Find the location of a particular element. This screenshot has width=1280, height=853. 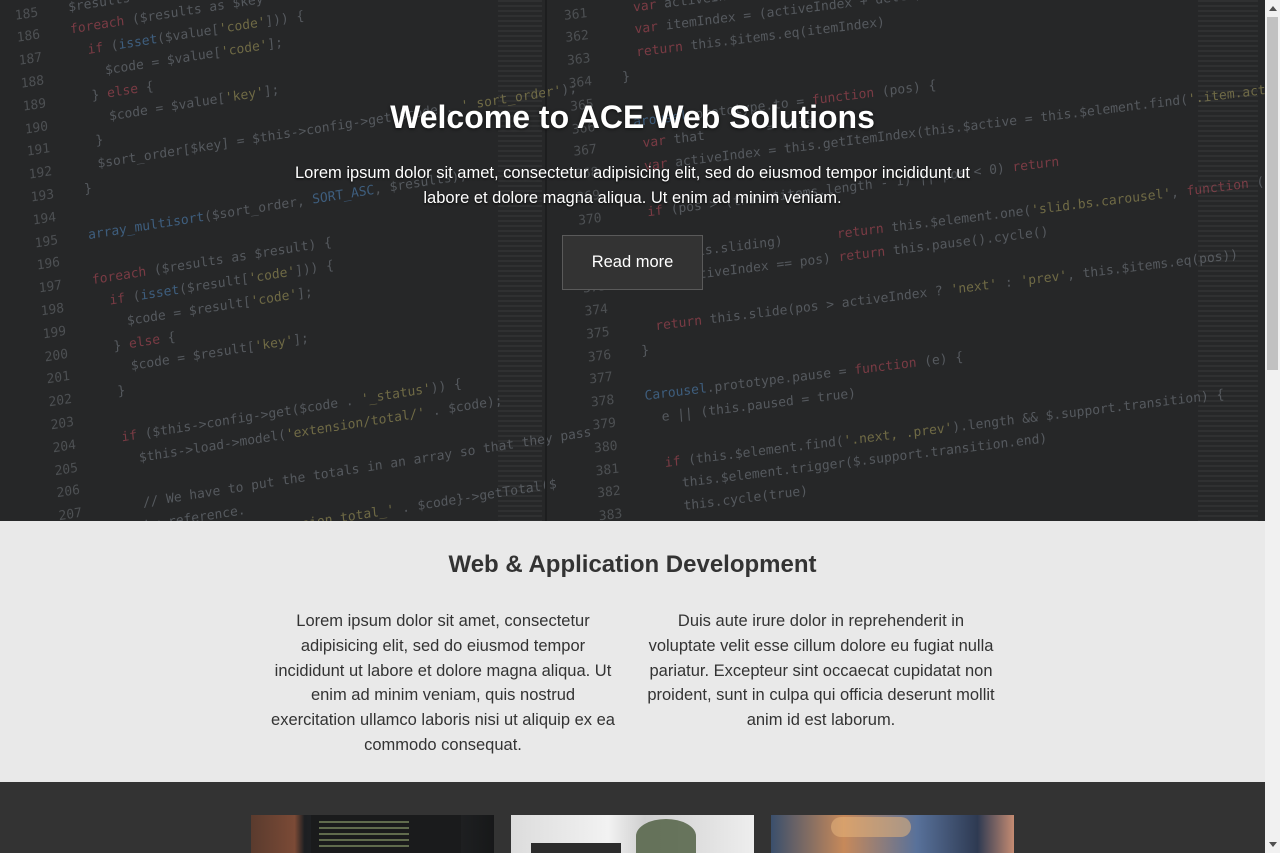

scroll-up-icon is located at coordinates (1272, 8).